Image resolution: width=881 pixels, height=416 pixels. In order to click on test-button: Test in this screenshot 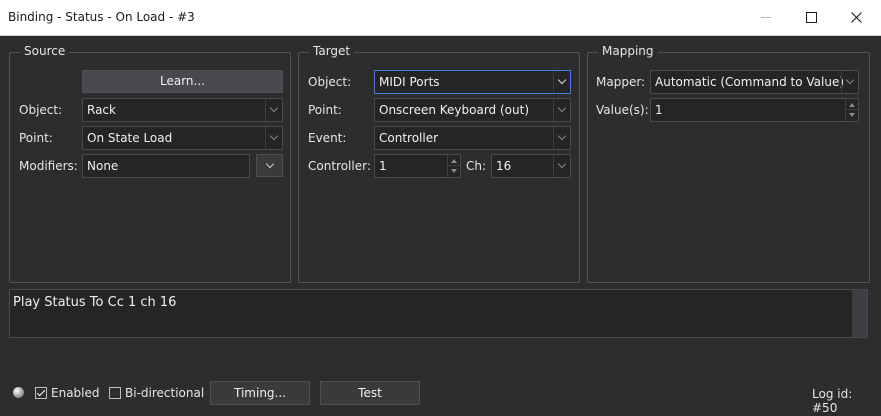, I will do `click(370, 393)`.